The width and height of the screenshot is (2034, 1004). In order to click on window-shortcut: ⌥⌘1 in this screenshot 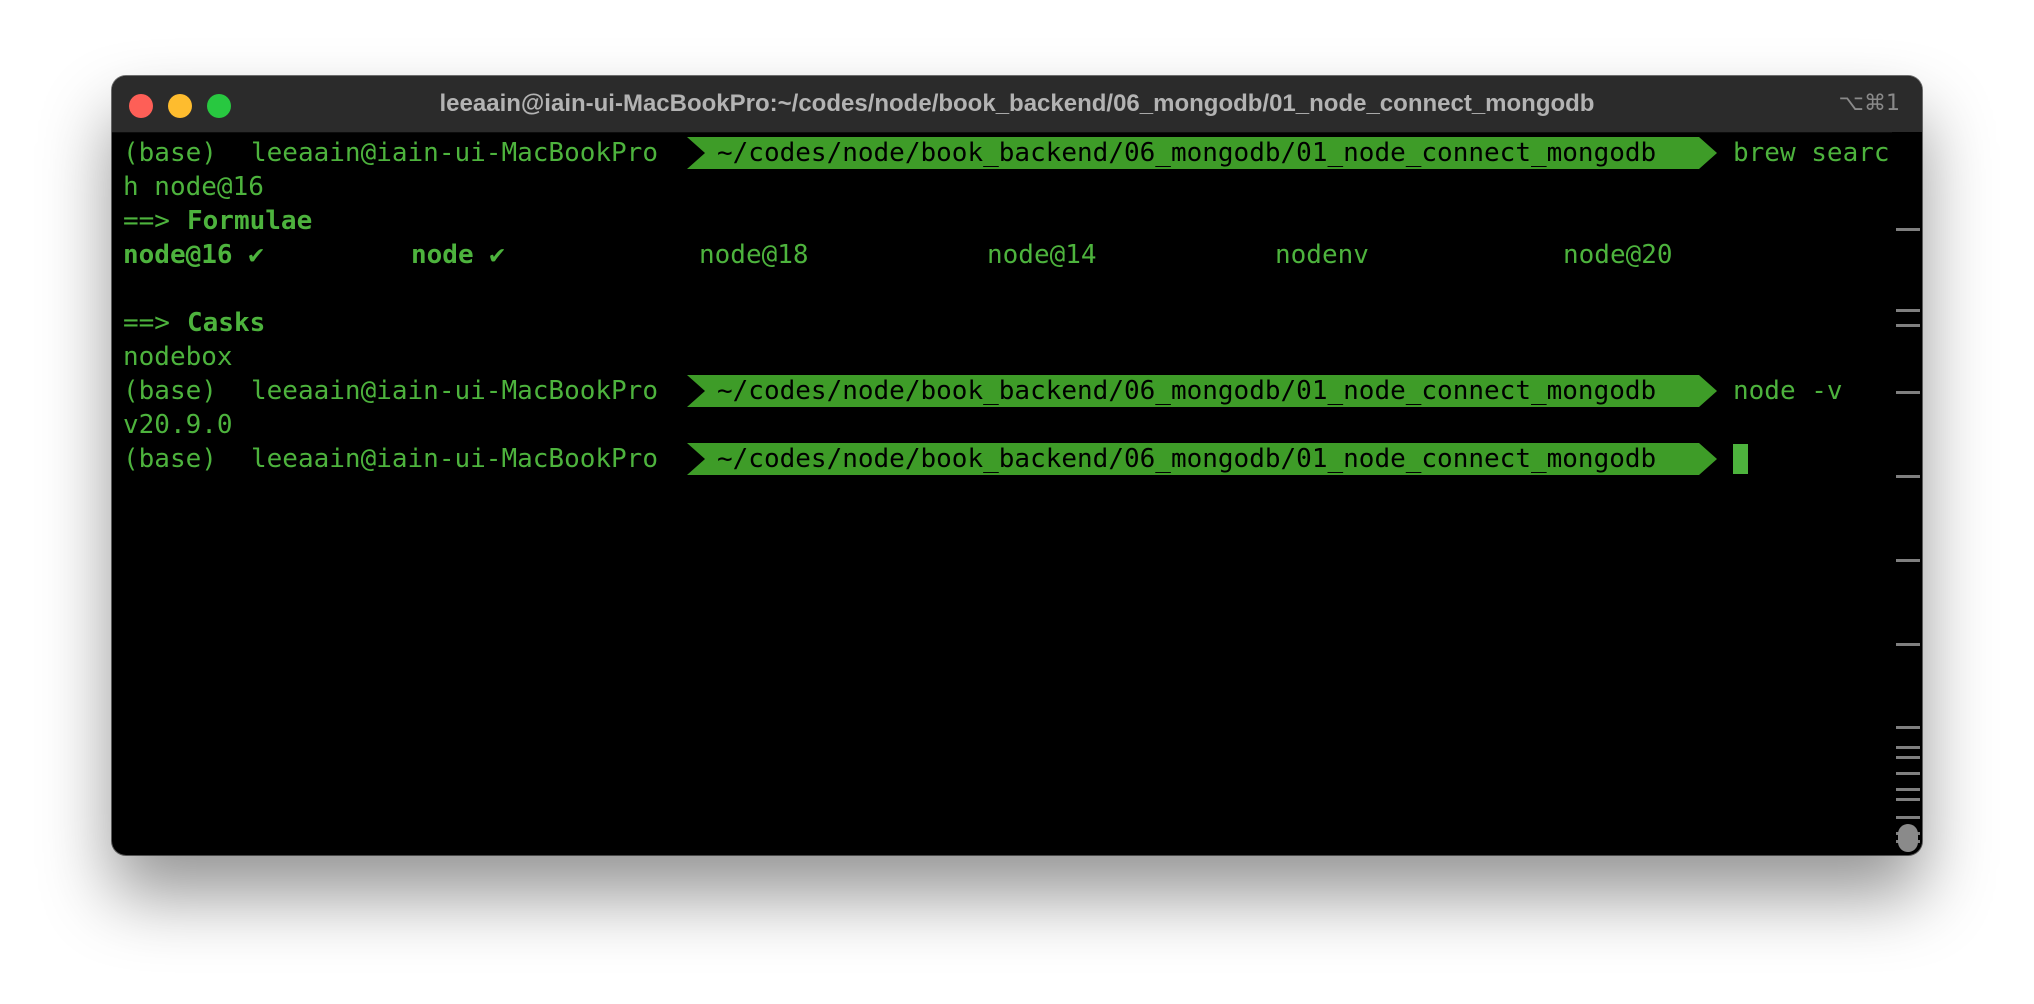, I will do `click(1869, 103)`.